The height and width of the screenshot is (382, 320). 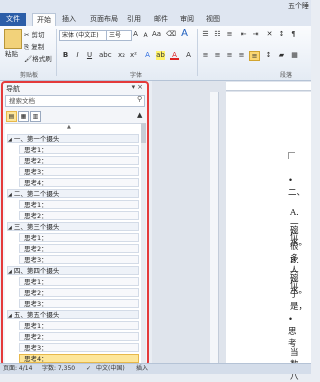 I want to click on clear-format-icon: ⌫, so click(x=171, y=34).